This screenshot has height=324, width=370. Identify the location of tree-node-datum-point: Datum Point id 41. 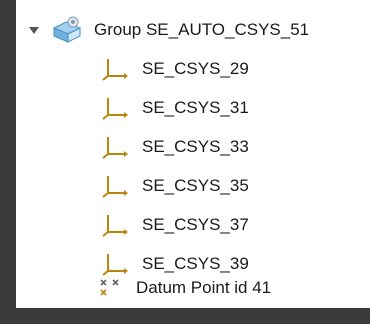
(193, 288).